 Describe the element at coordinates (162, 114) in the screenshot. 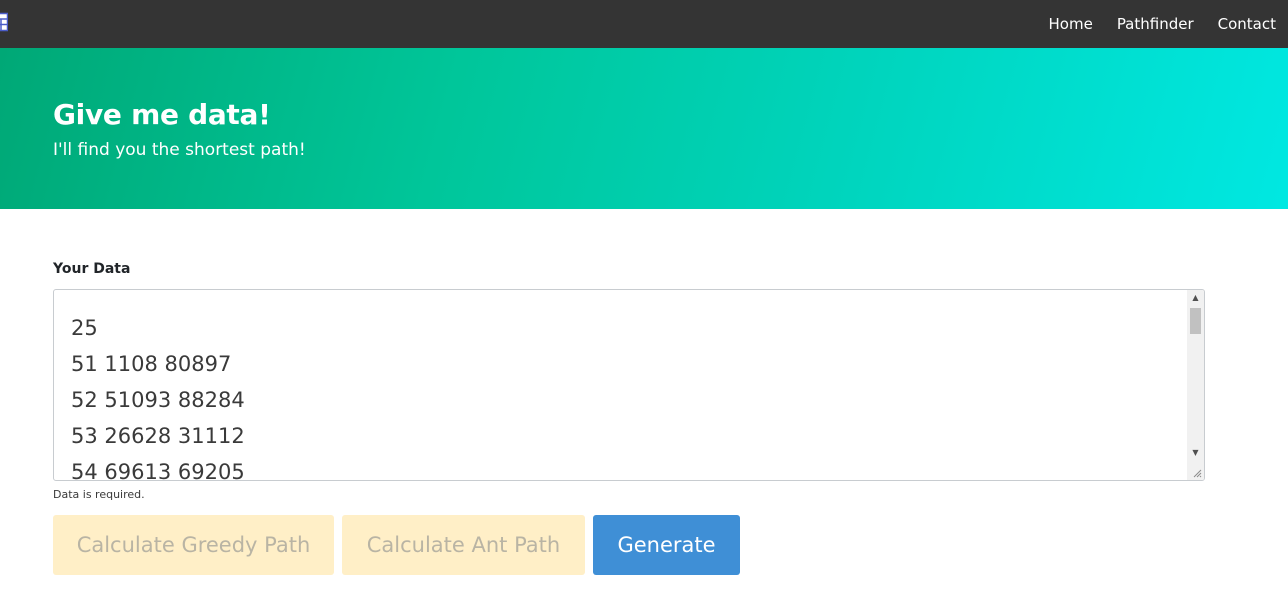

I see `hero-title: Give me data!` at that location.